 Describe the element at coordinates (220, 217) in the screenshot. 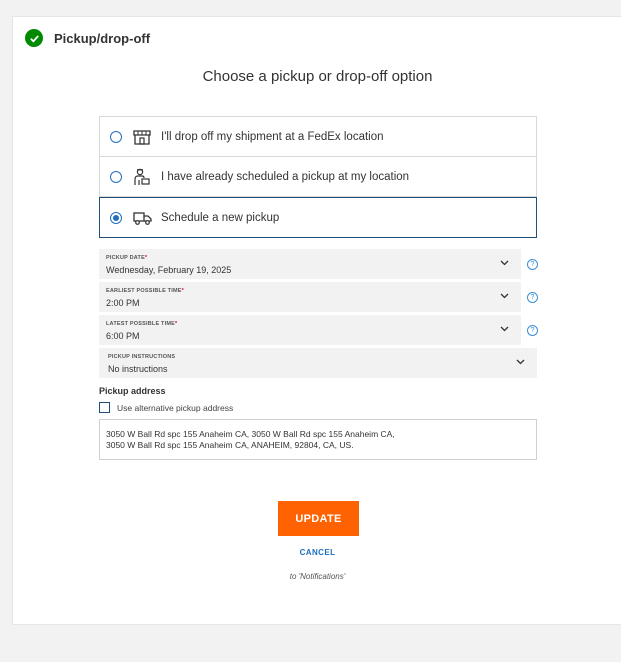

I see `option-new-pickup-label: Schedule a new pickup` at that location.